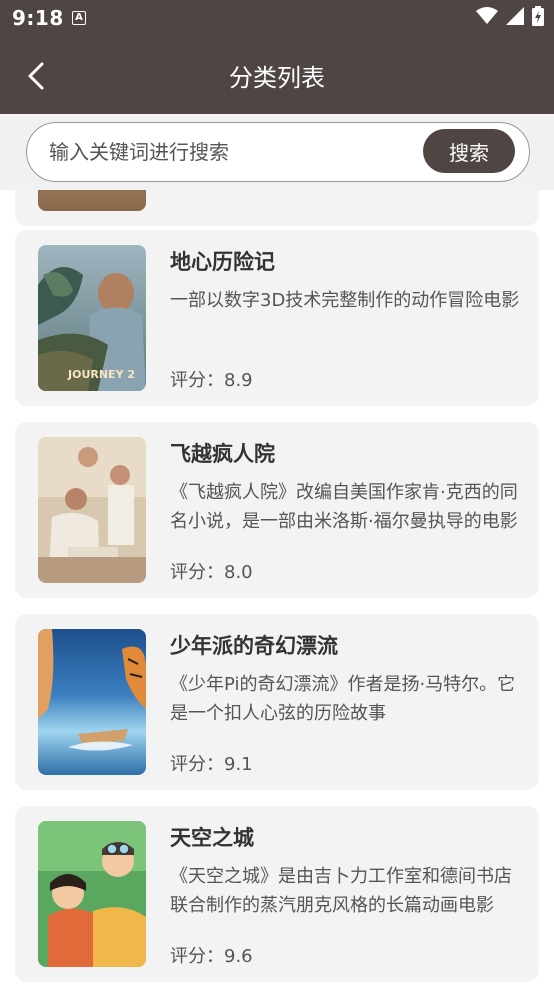 The image size is (554, 984). What do you see at coordinates (487, 18) in the screenshot?
I see `wifi-icon` at bounding box center [487, 18].